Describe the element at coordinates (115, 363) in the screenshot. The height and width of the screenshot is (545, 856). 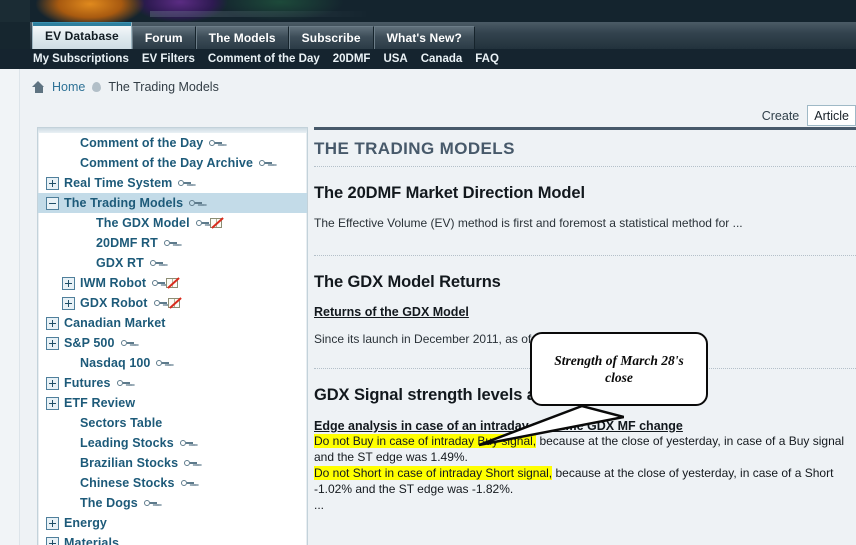
I see `tree-item-label: Nasdaq 100` at that location.